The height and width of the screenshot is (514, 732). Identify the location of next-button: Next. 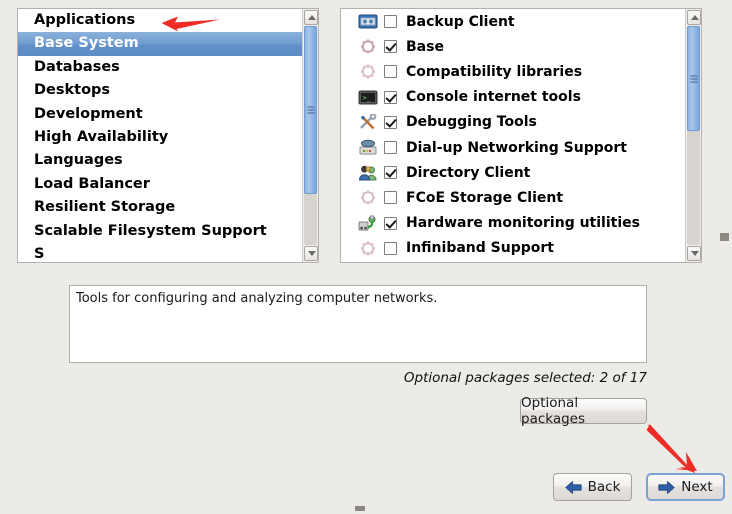
(685, 487).